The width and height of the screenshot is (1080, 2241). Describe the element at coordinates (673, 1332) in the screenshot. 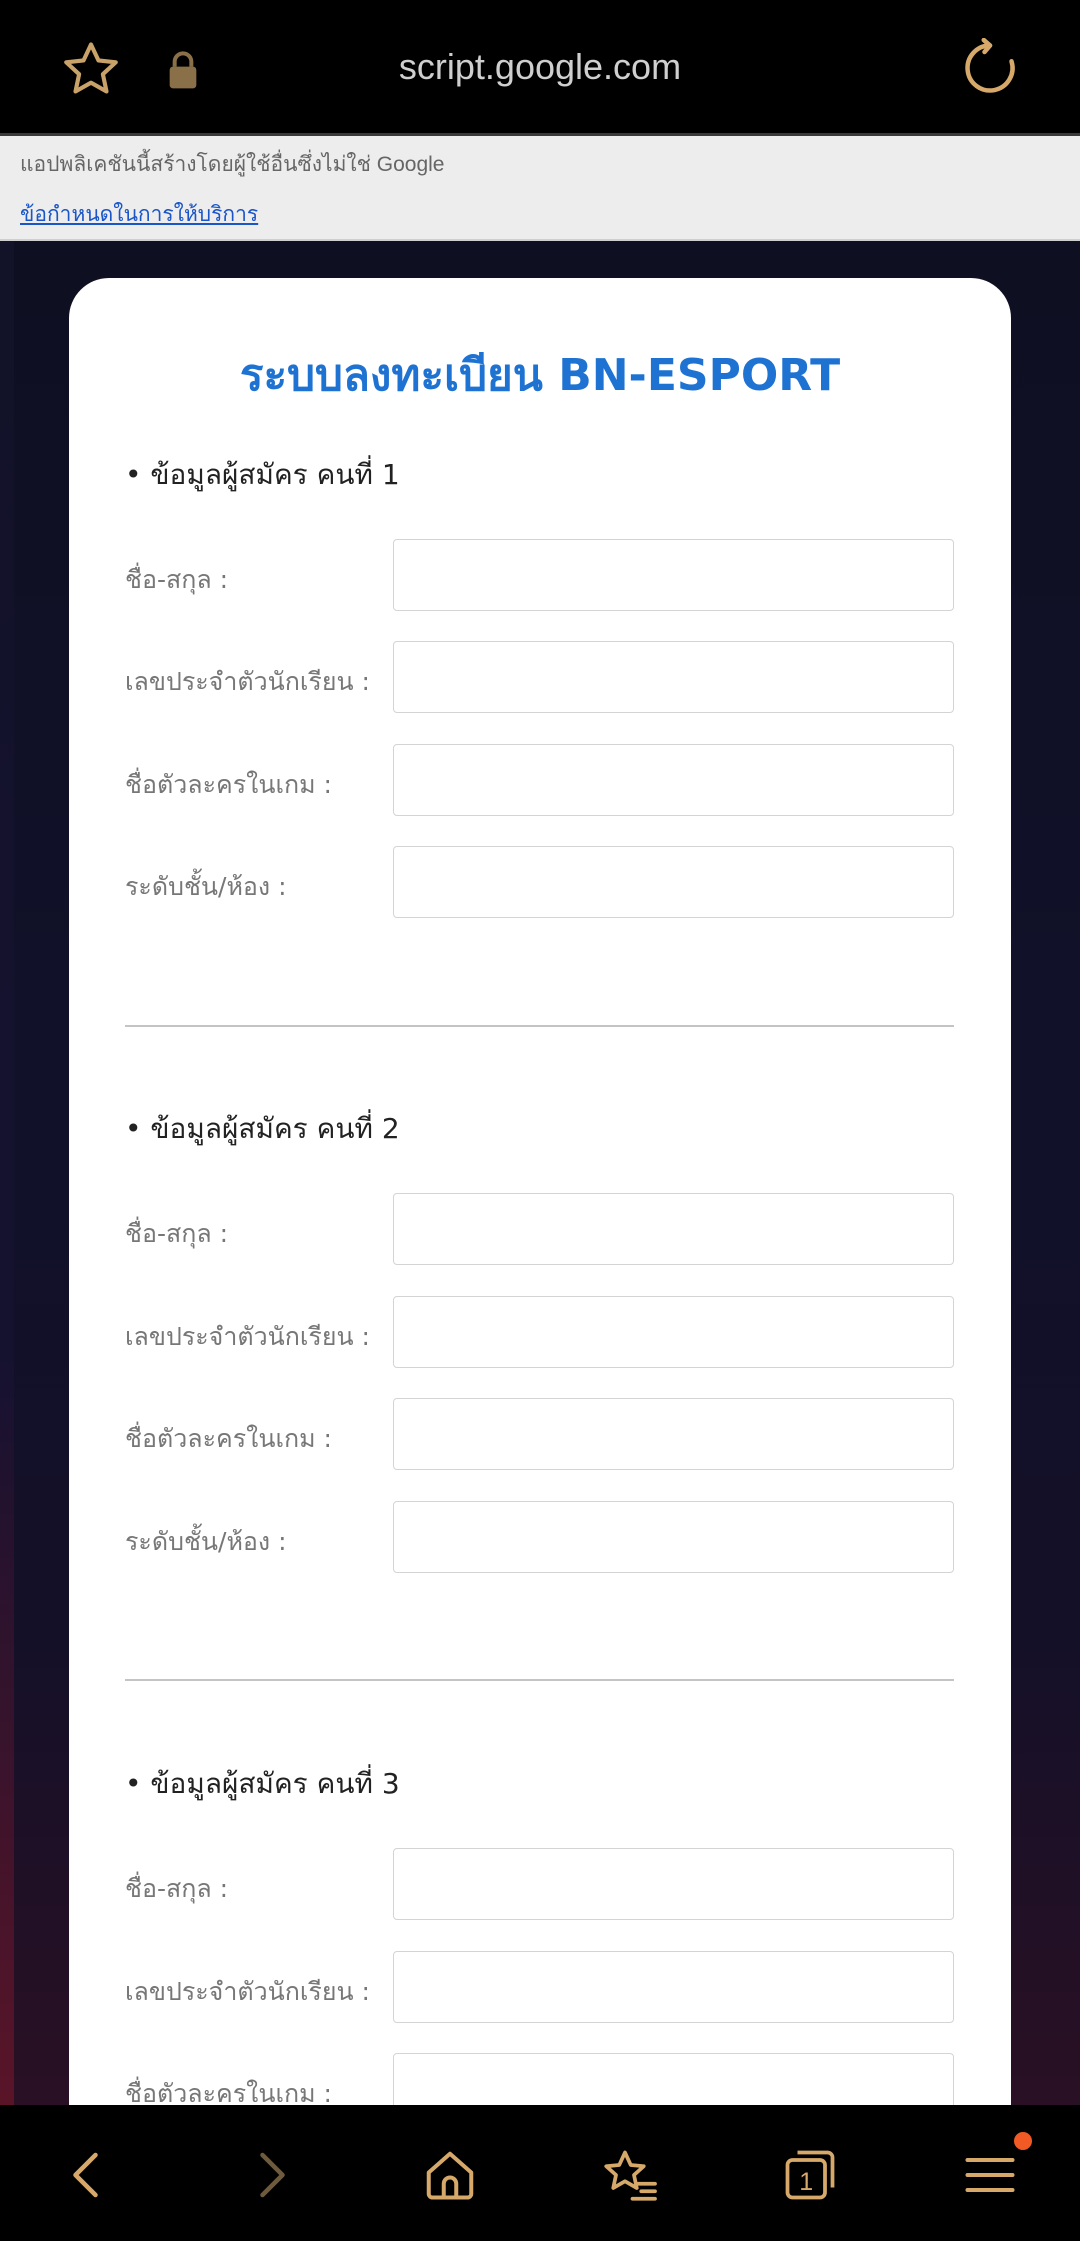

I see `applicant-2-student-id-input` at that location.